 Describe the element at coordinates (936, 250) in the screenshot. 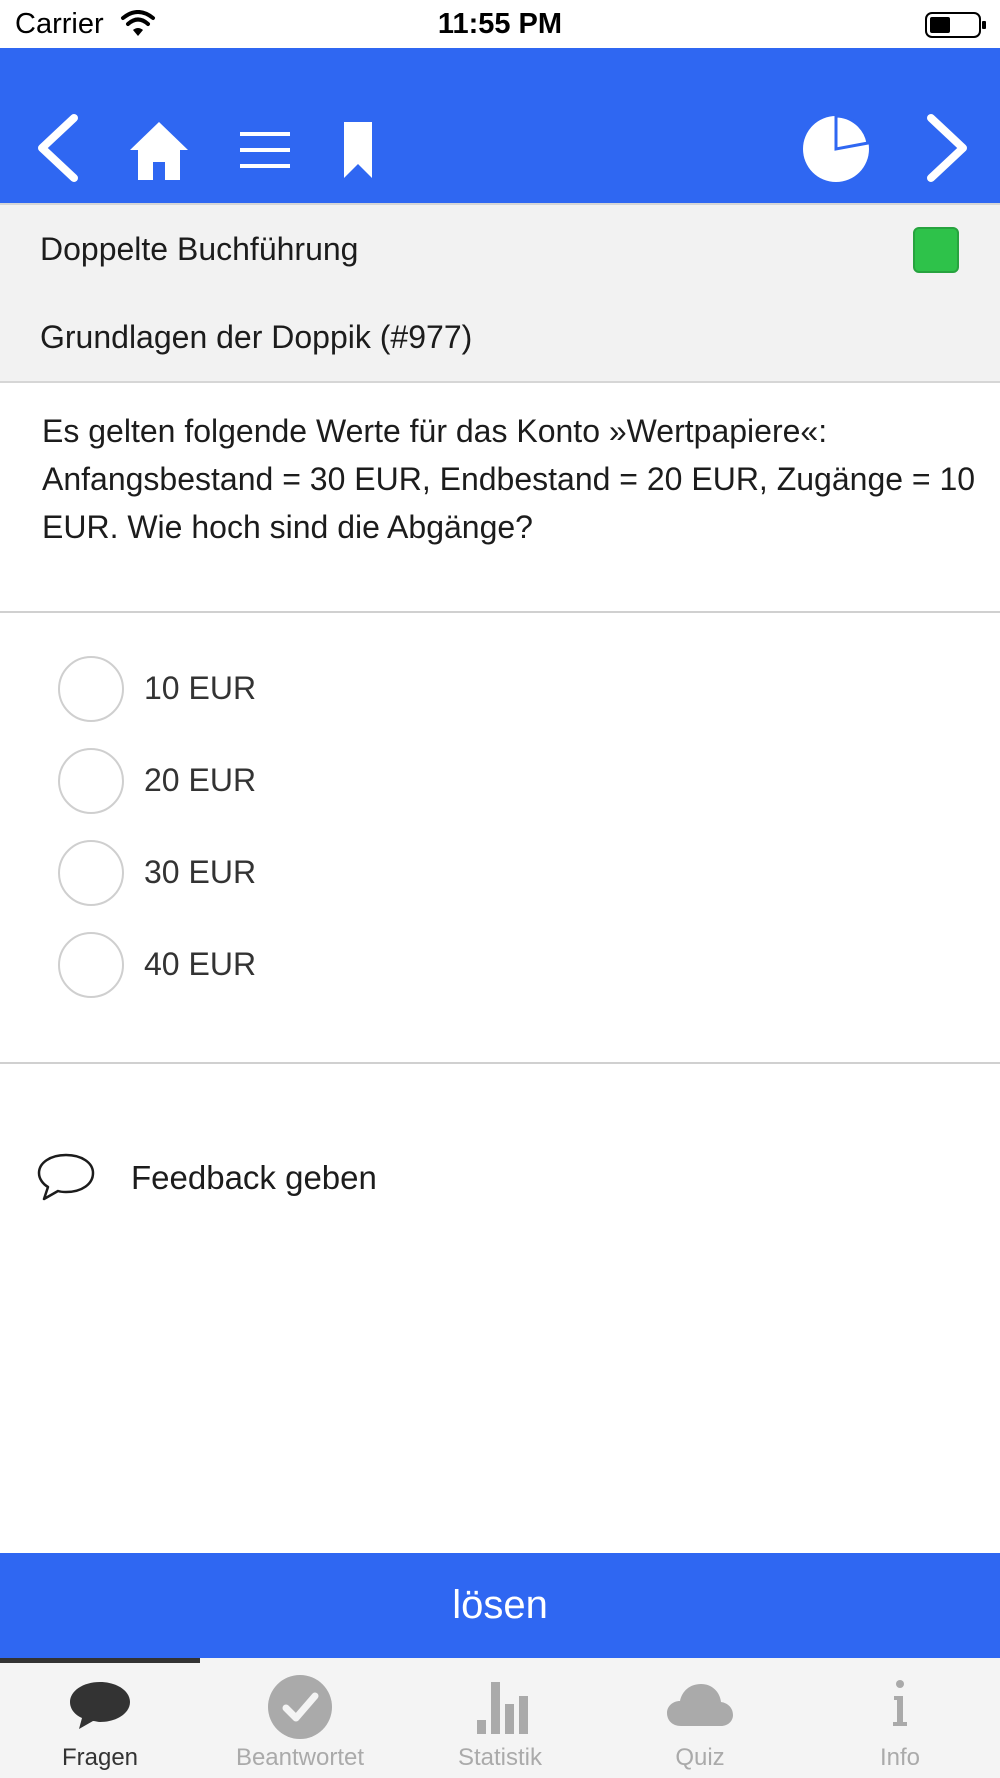

I see `status-indicator` at that location.